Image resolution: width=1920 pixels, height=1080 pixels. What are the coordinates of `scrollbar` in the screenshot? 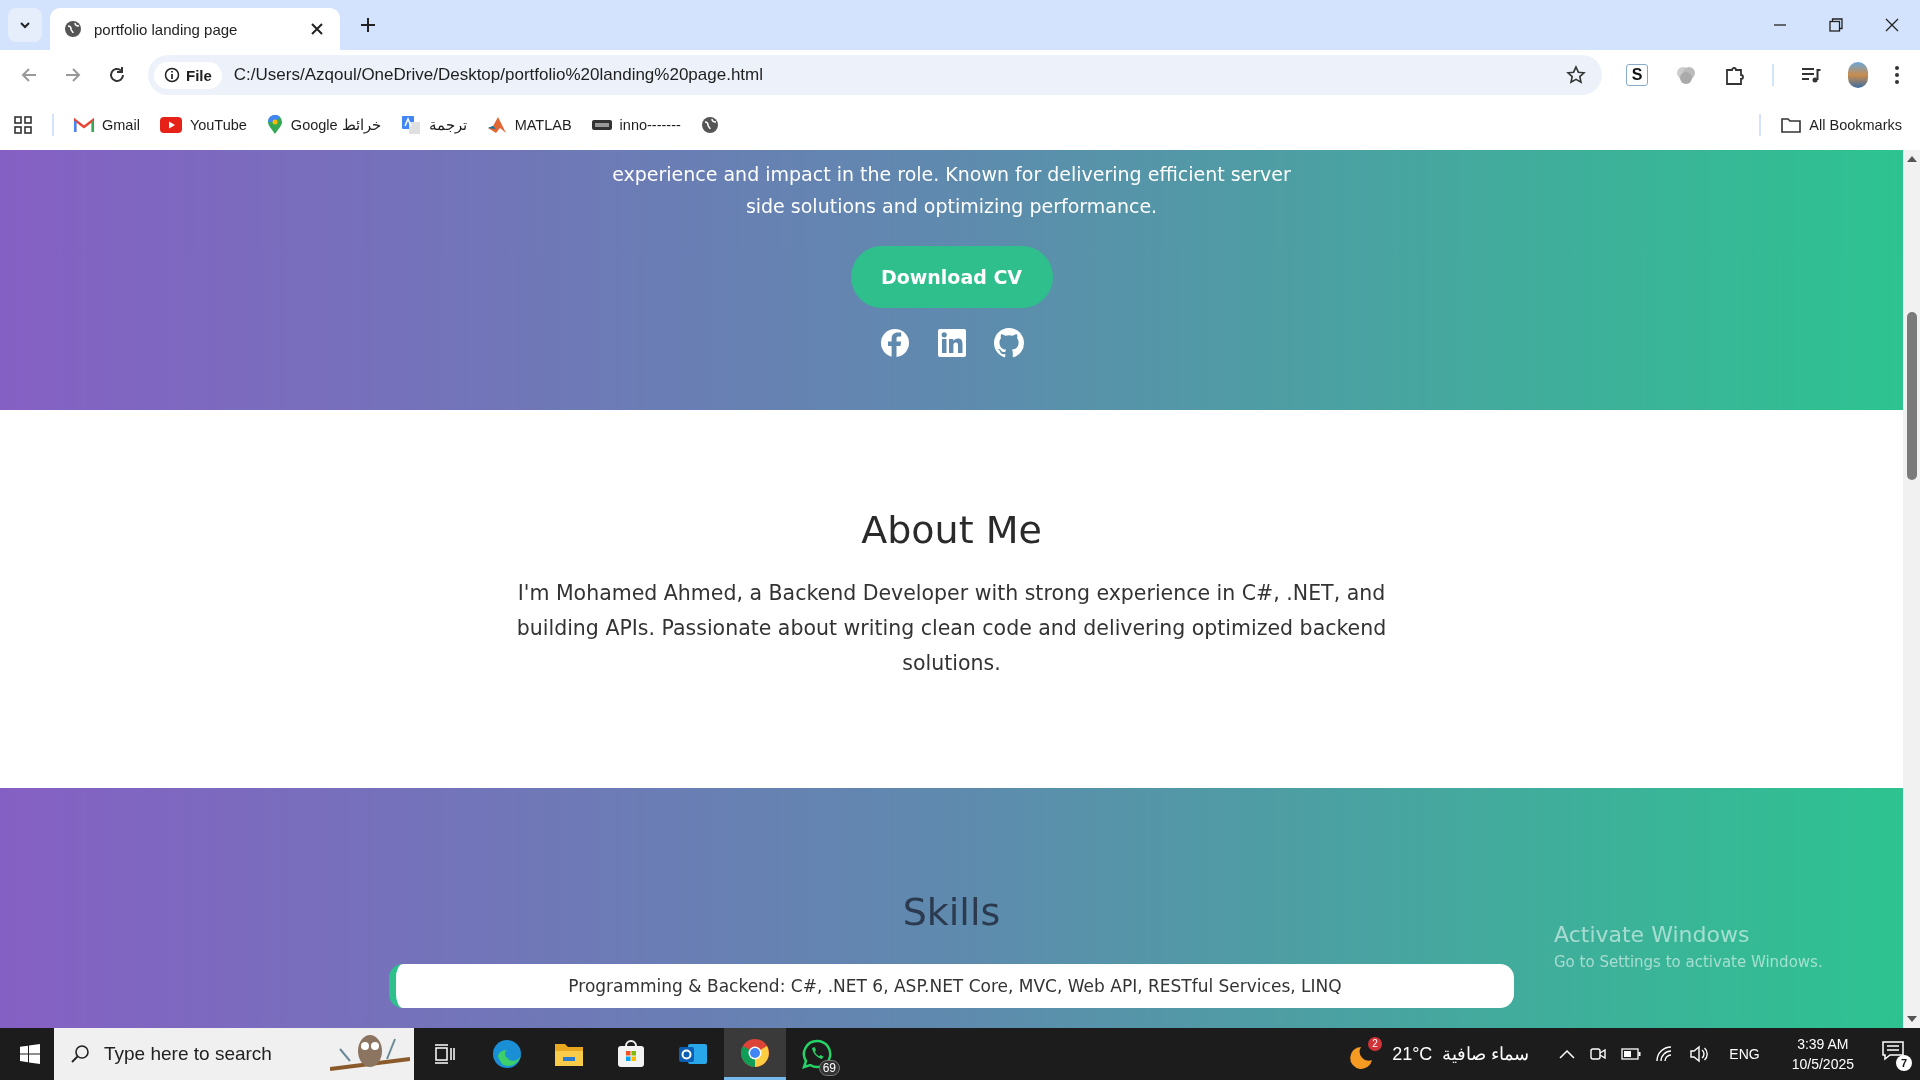 It's located at (1911, 589).